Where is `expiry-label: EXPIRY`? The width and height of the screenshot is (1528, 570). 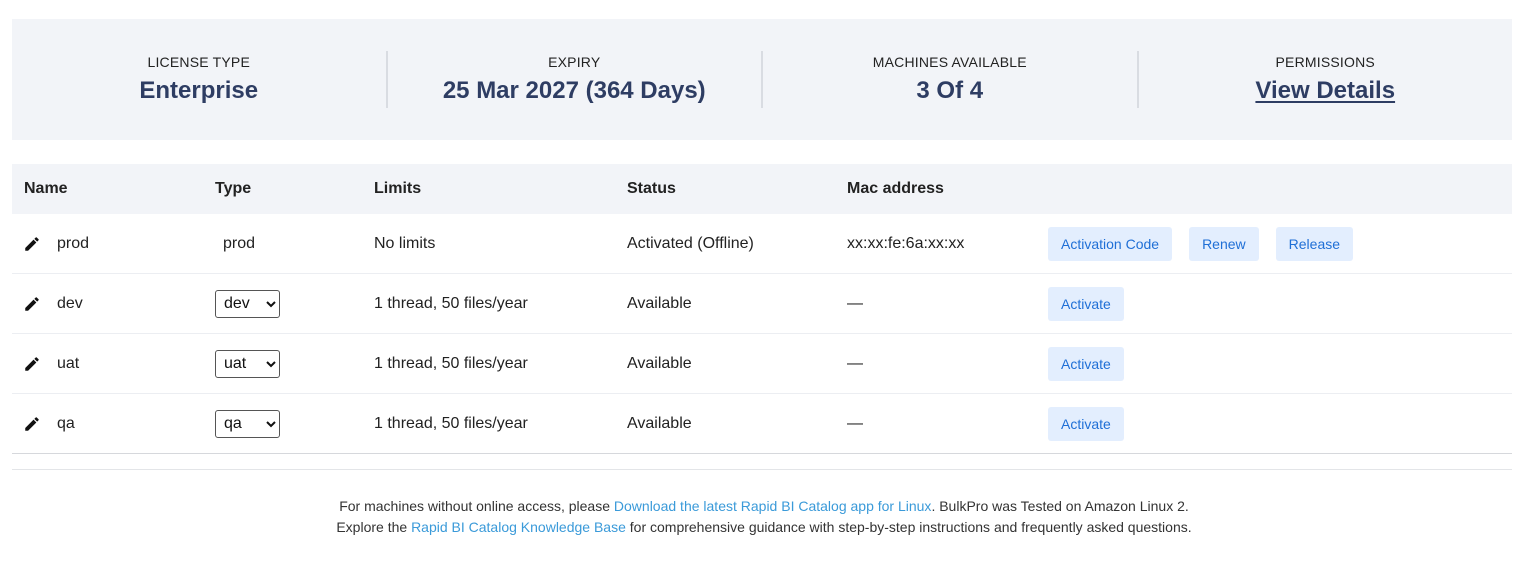 expiry-label: EXPIRY is located at coordinates (574, 62).